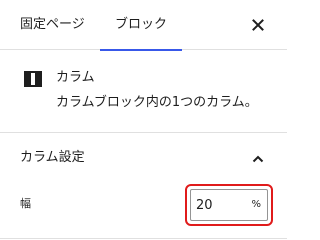  I want to click on panel-title: カラム設定, so click(52, 157).